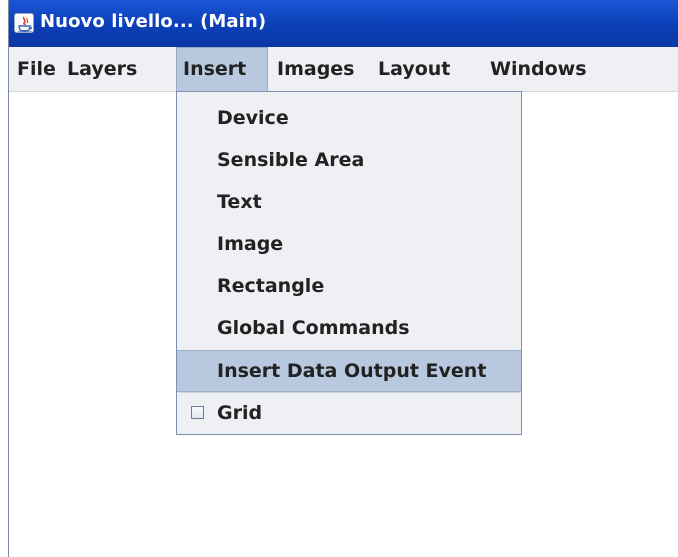 The height and width of the screenshot is (557, 678). What do you see at coordinates (24, 23) in the screenshot?
I see `java-app-icon` at bounding box center [24, 23].